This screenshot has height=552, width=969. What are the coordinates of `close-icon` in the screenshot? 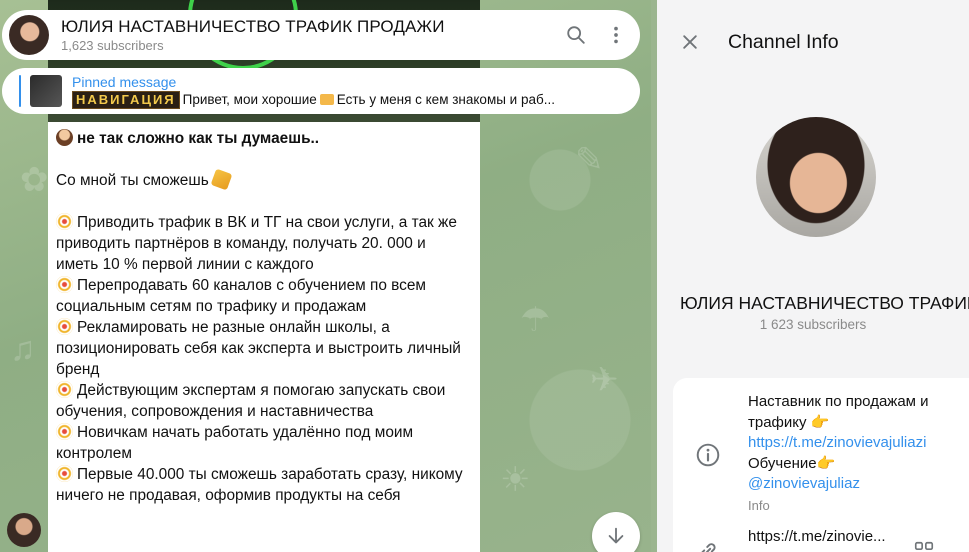 It's located at (690, 42).